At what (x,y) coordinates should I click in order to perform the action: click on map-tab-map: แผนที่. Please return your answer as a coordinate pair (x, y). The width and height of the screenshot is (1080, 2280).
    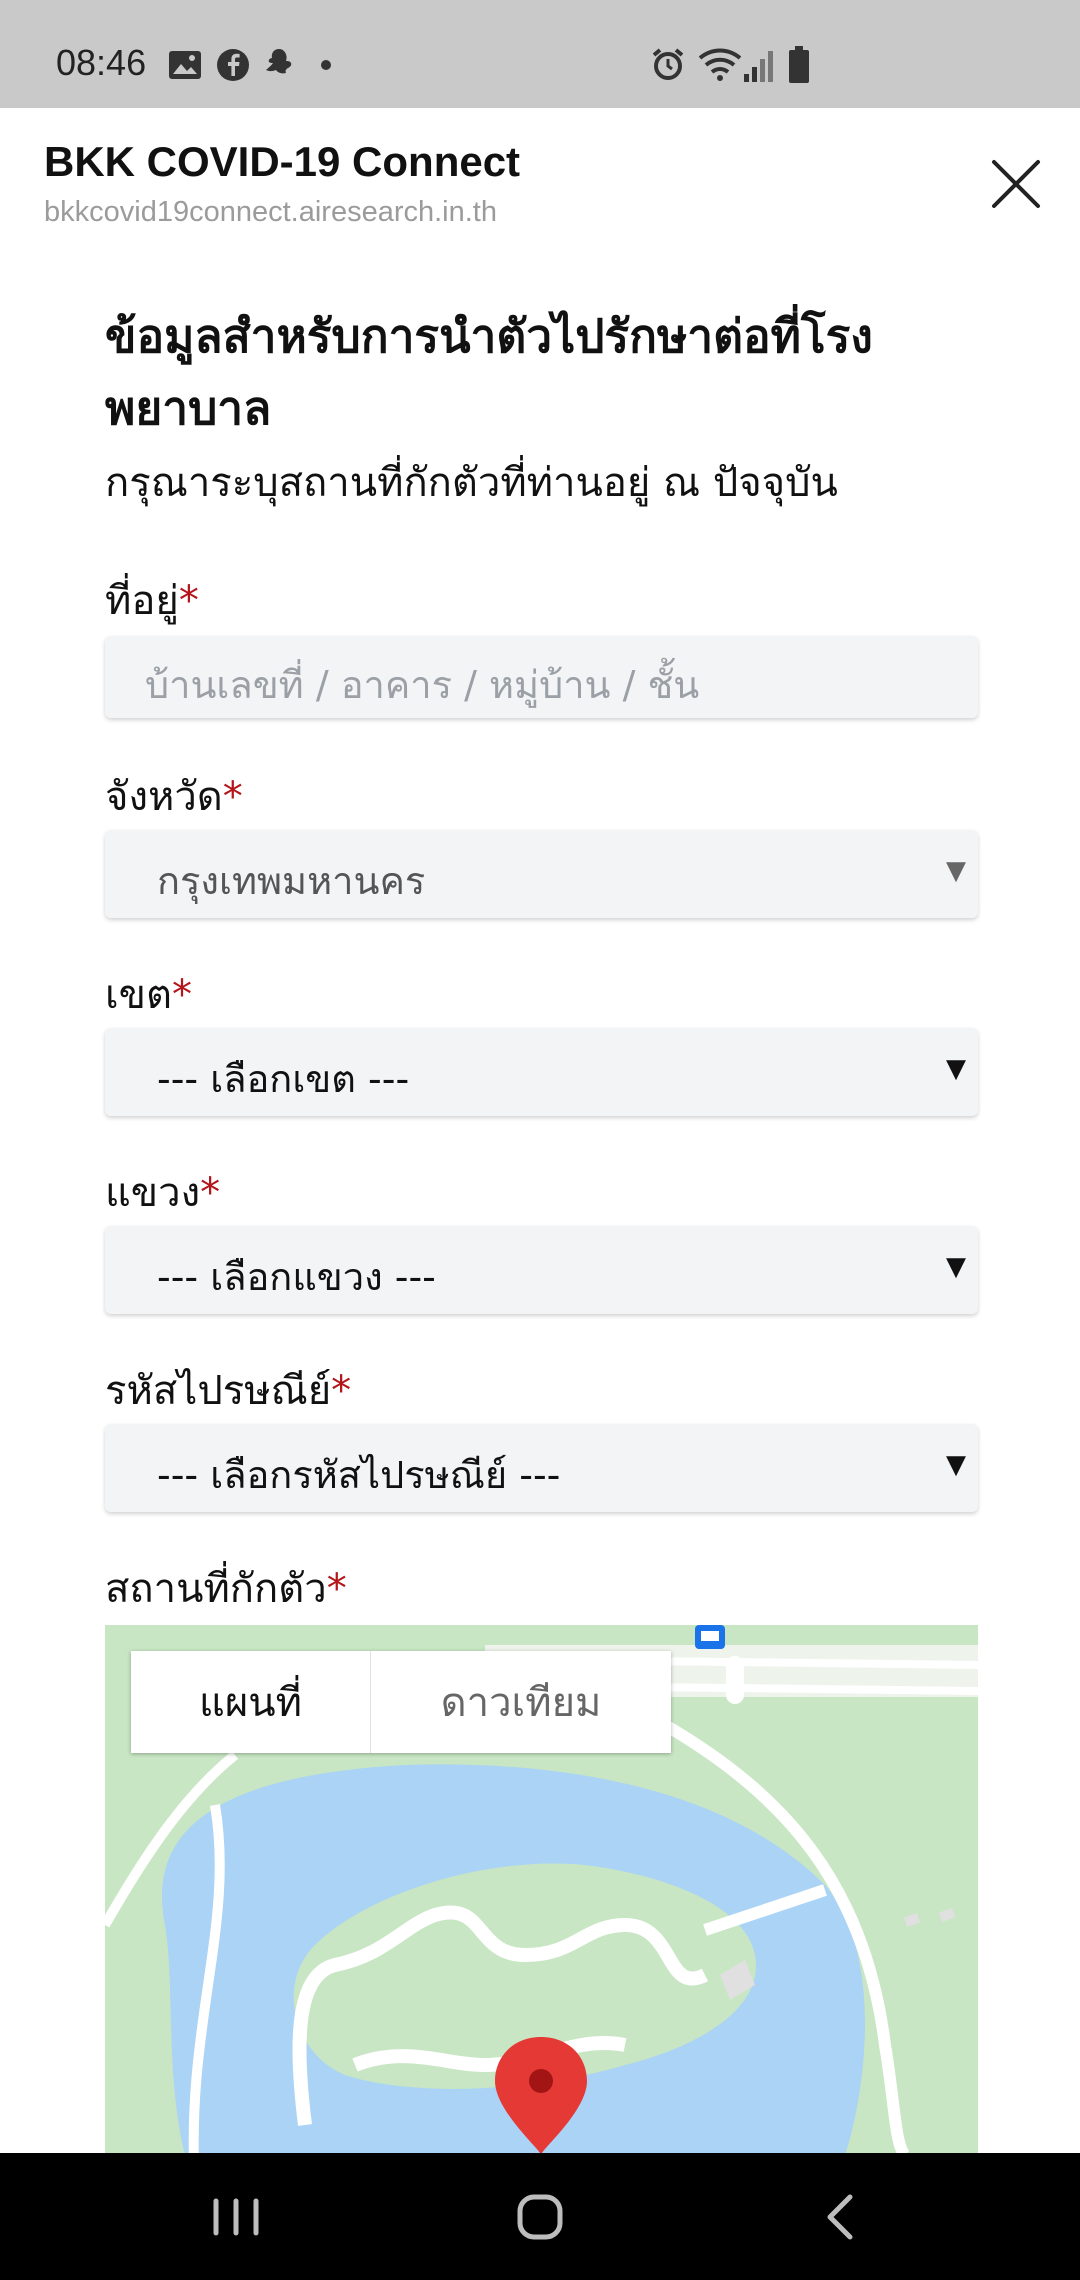
    Looking at the image, I should click on (251, 1702).